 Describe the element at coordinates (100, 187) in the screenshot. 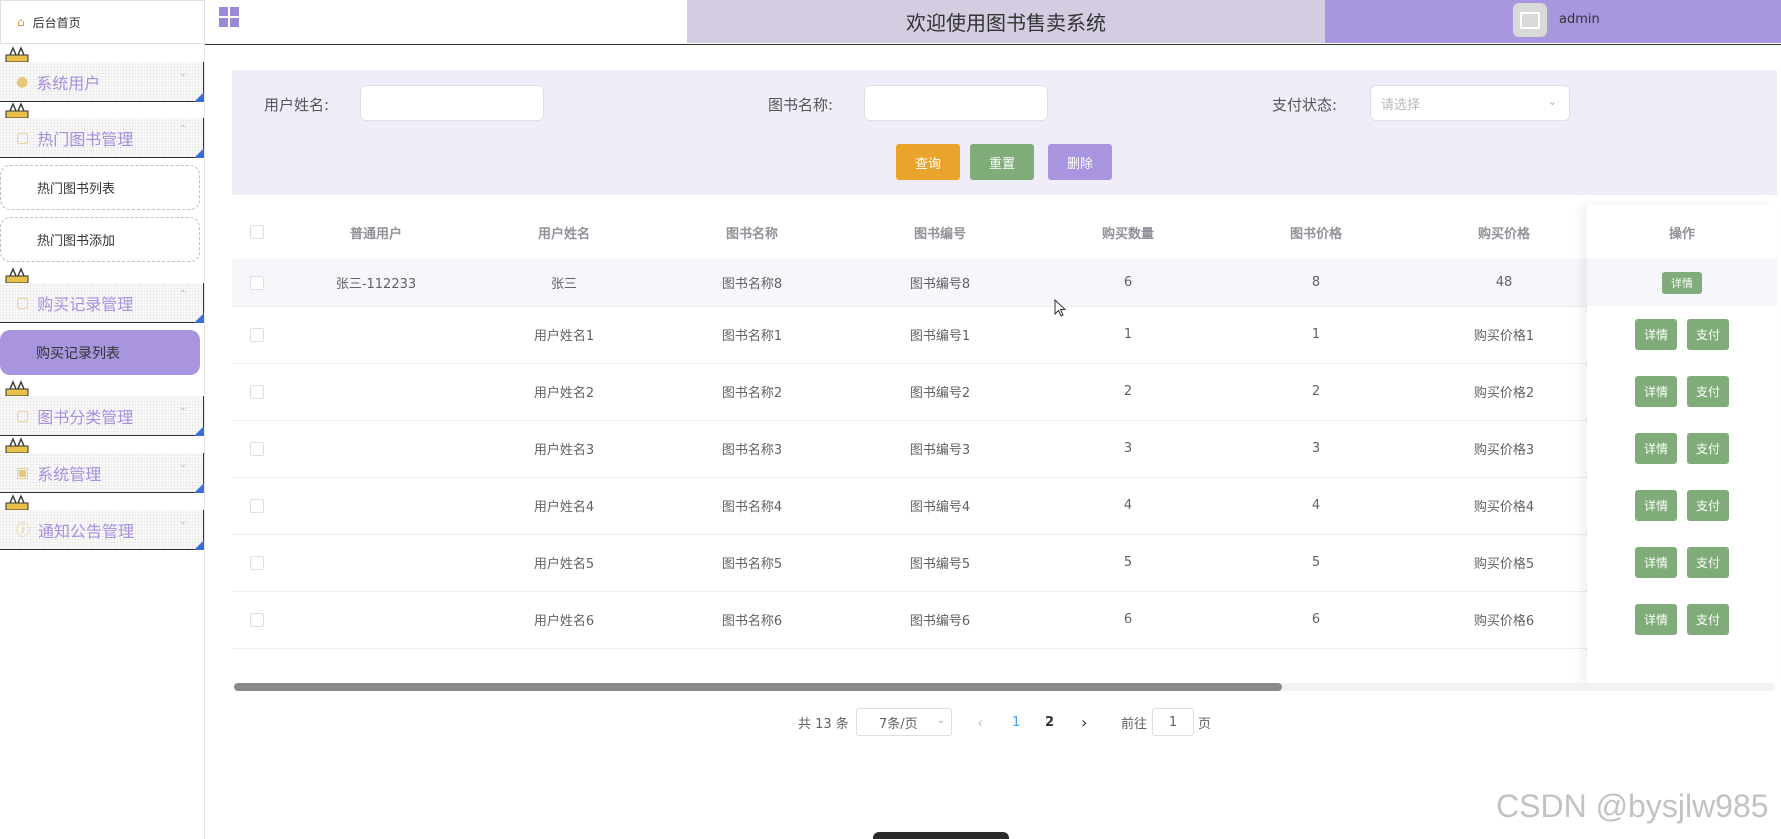

I see `sidebar-item-hot-book-list: 热门图书列表` at that location.